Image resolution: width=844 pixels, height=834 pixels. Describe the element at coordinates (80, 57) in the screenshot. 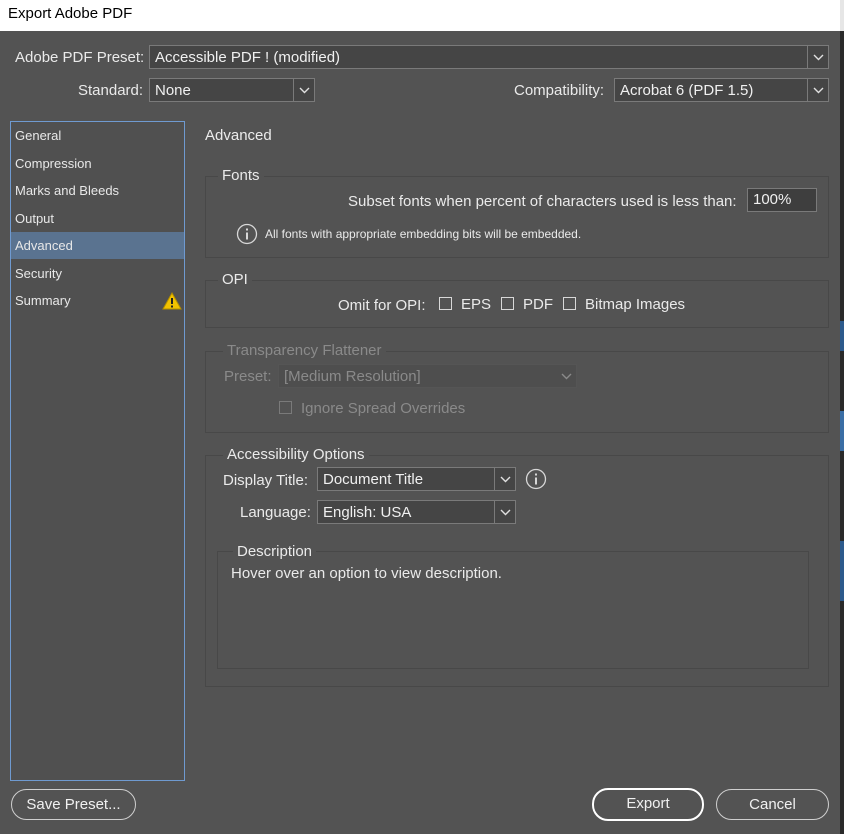

I see `preset-label: Adobe PDF Preset:` at that location.